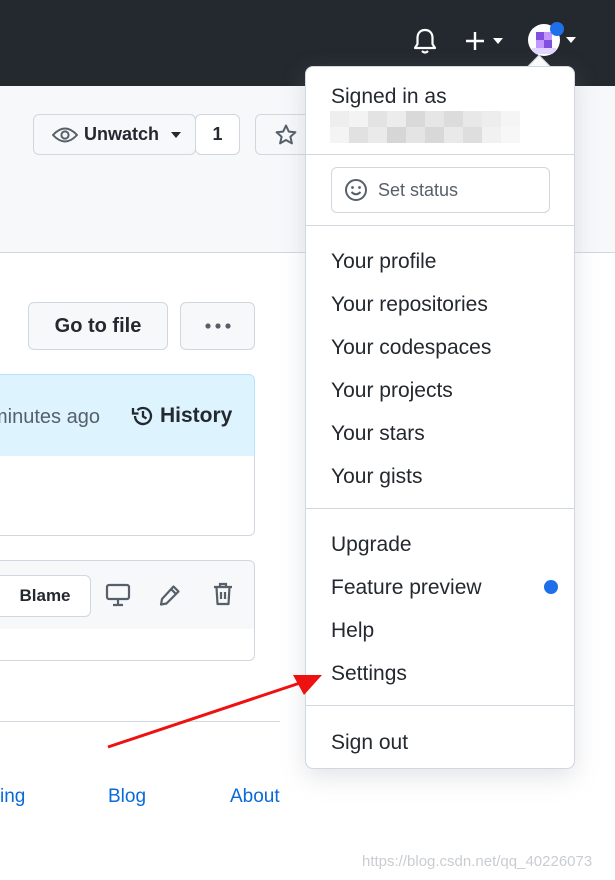 The height and width of the screenshot is (880, 615). What do you see at coordinates (127, 797) in the screenshot?
I see `footer-link-blog: Blog` at bounding box center [127, 797].